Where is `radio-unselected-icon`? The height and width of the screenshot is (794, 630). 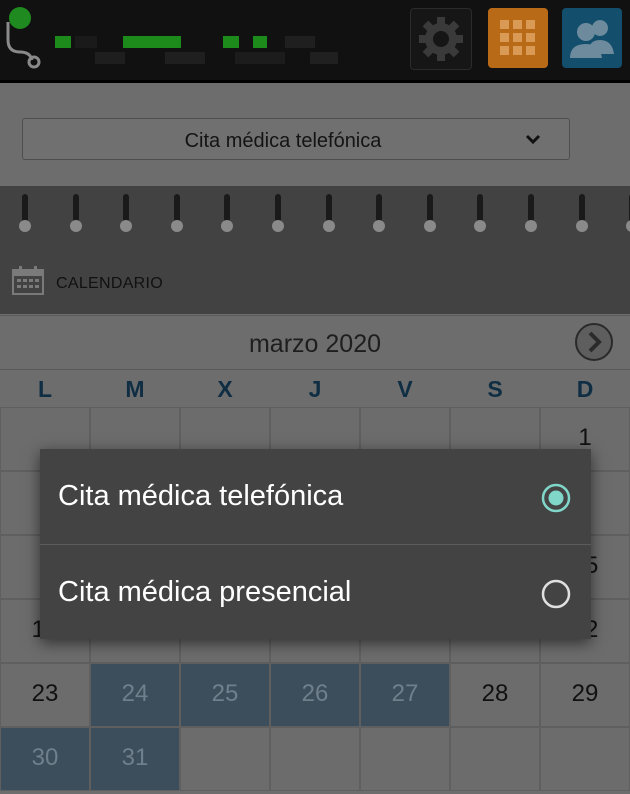
radio-unselected-icon is located at coordinates (556, 594).